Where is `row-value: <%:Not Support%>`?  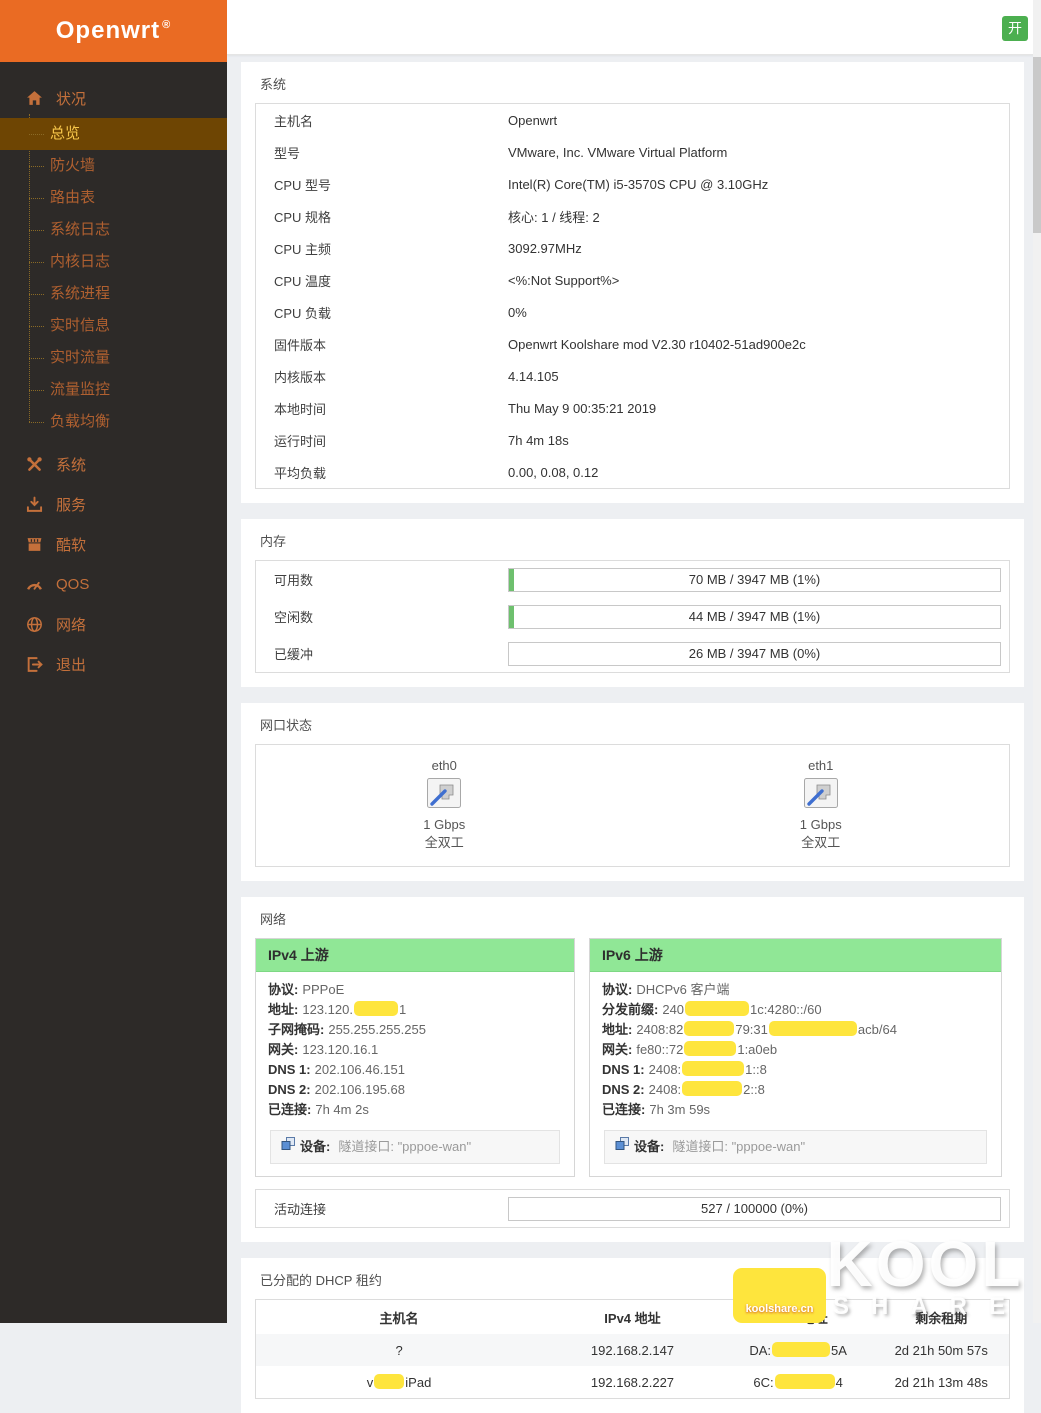
row-value: <%:Not Support%> is located at coordinates (564, 280).